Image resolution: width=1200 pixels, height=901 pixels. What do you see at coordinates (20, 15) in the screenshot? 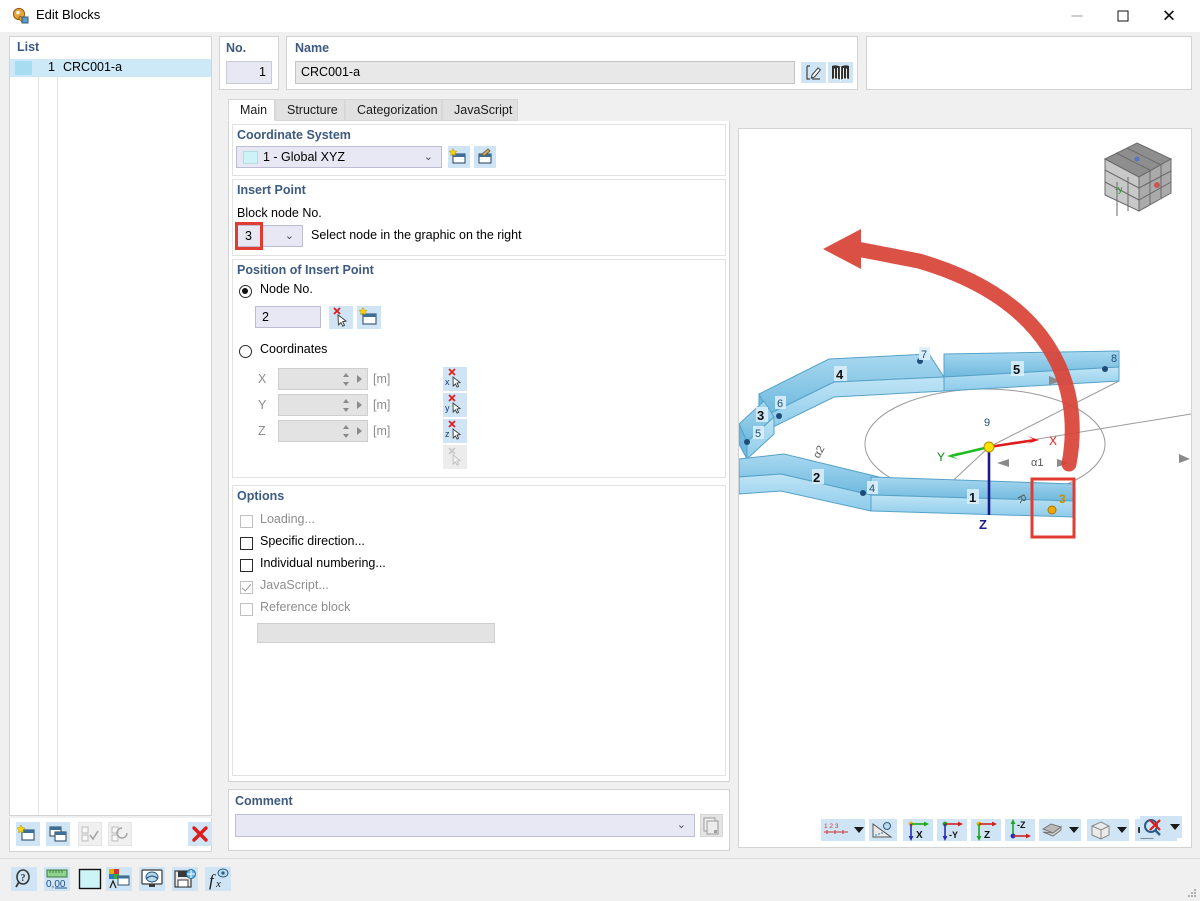
I see `app-blocks-icon` at bounding box center [20, 15].